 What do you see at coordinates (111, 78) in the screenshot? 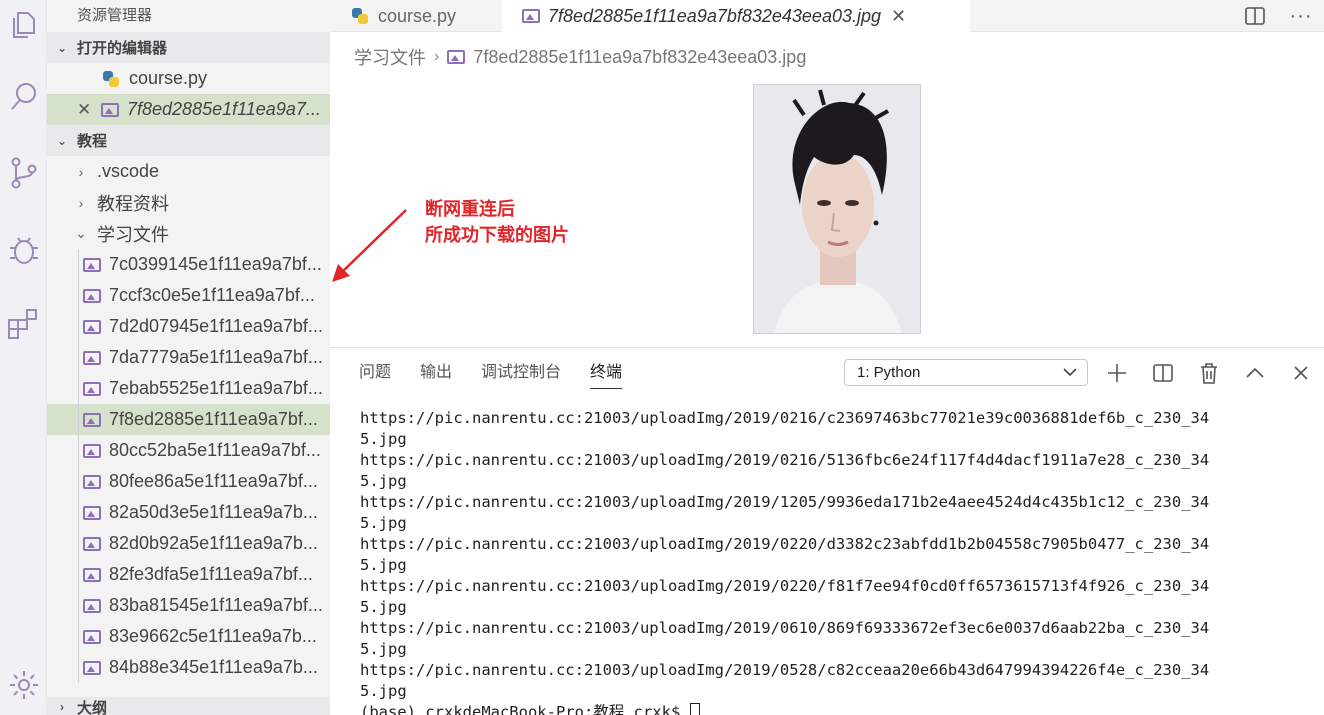
I see `python-file-icon` at bounding box center [111, 78].